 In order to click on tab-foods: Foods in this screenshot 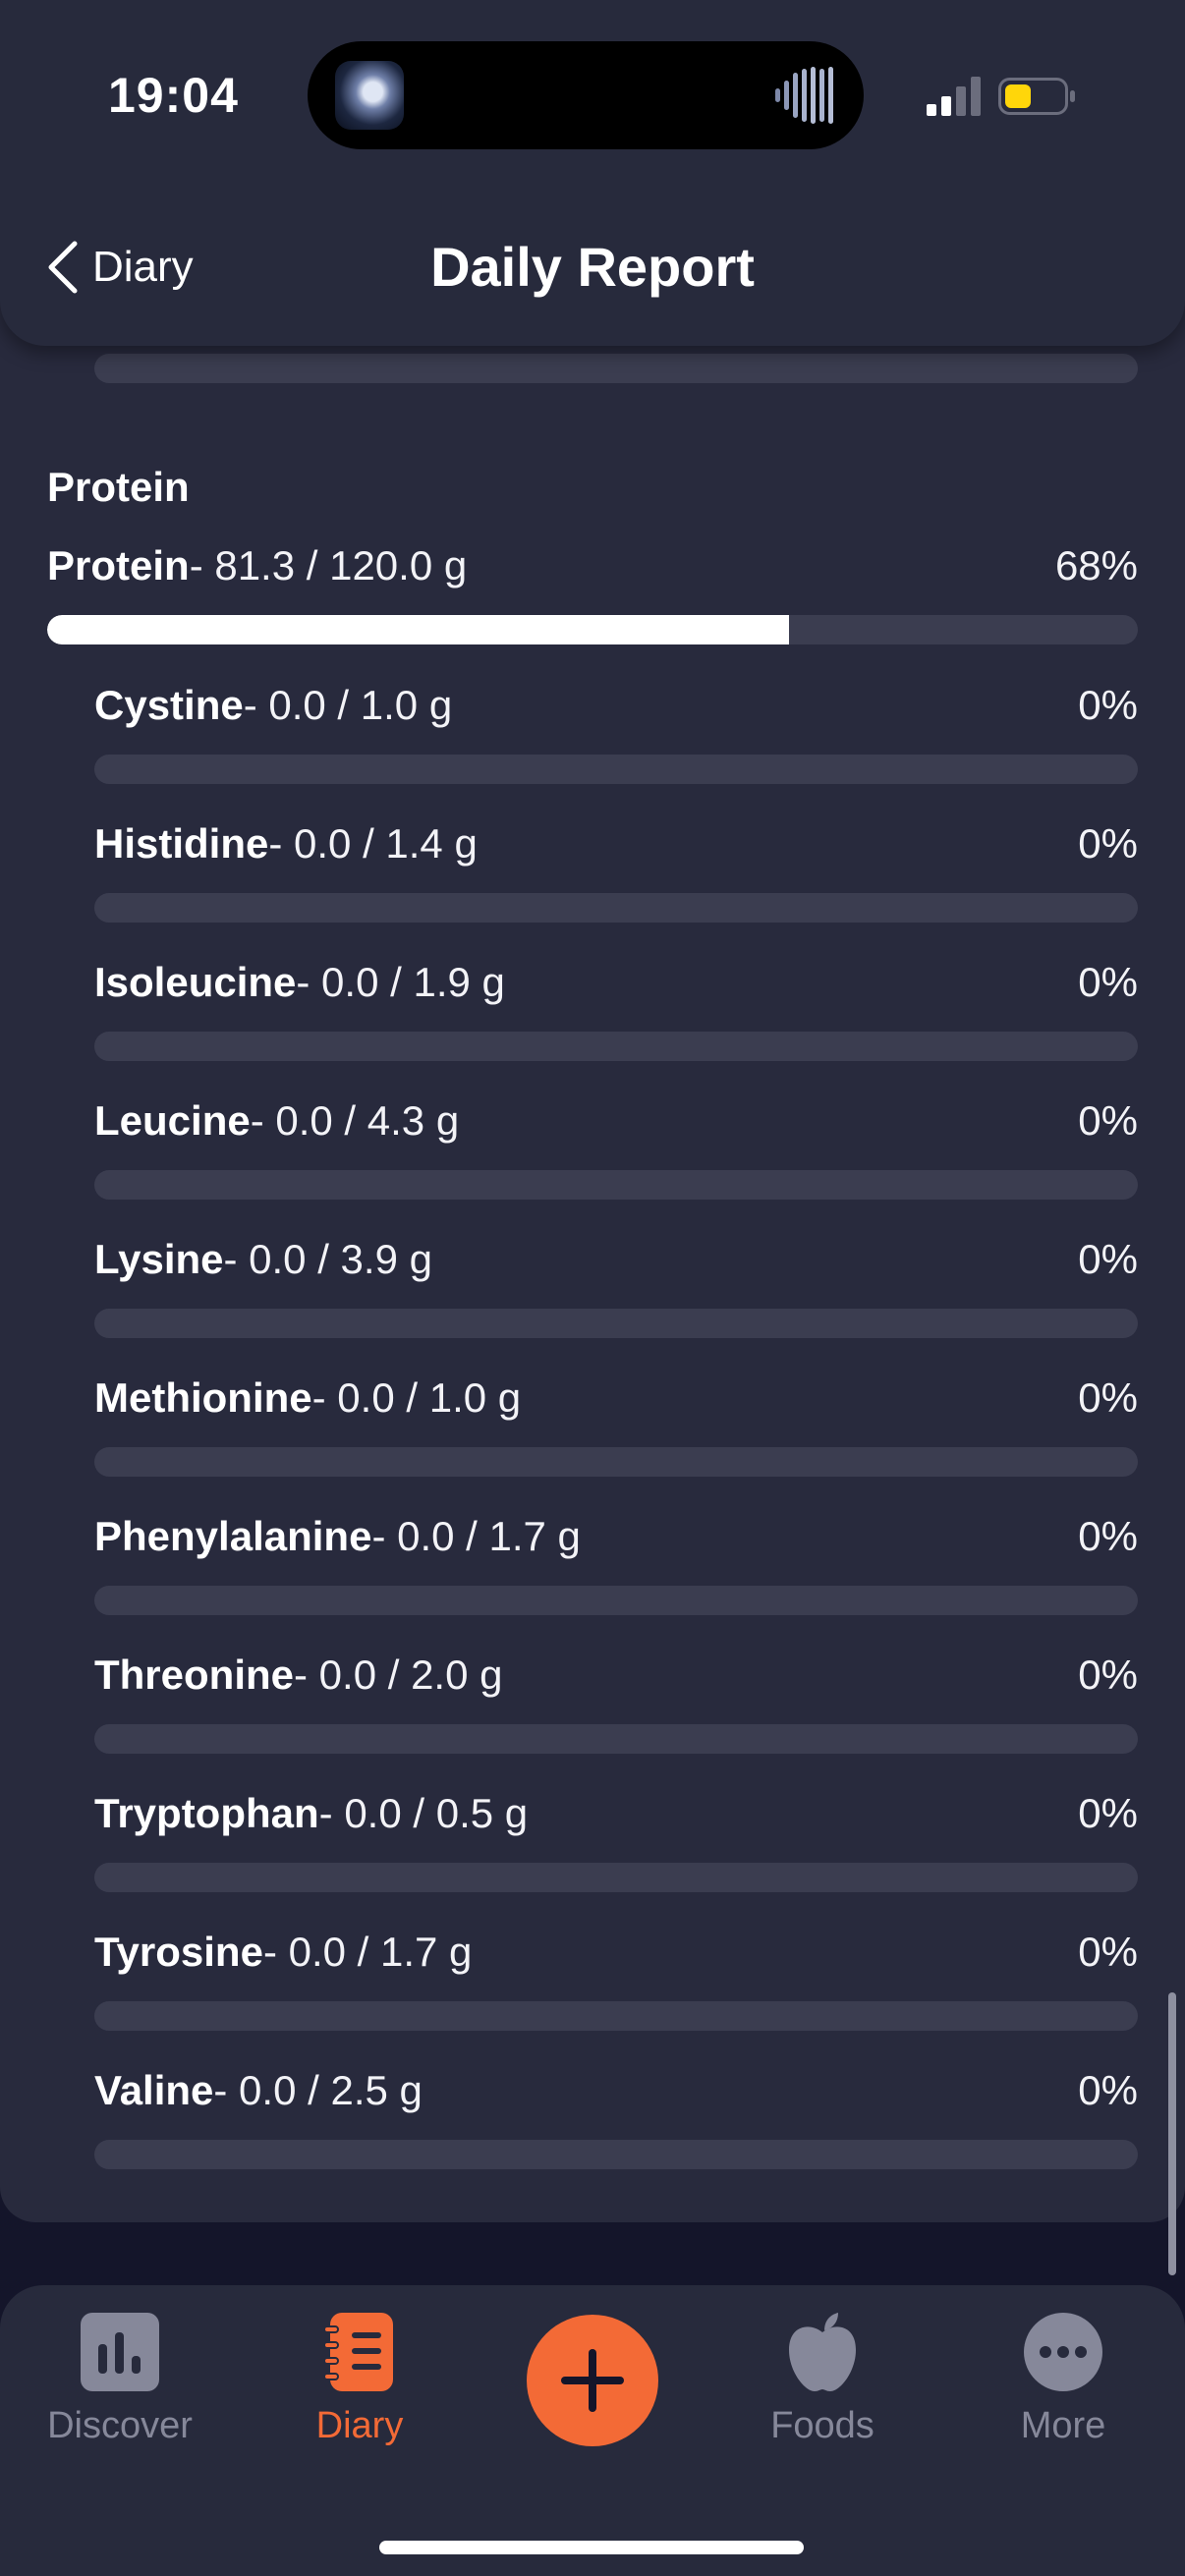, I will do `click(823, 2383)`.